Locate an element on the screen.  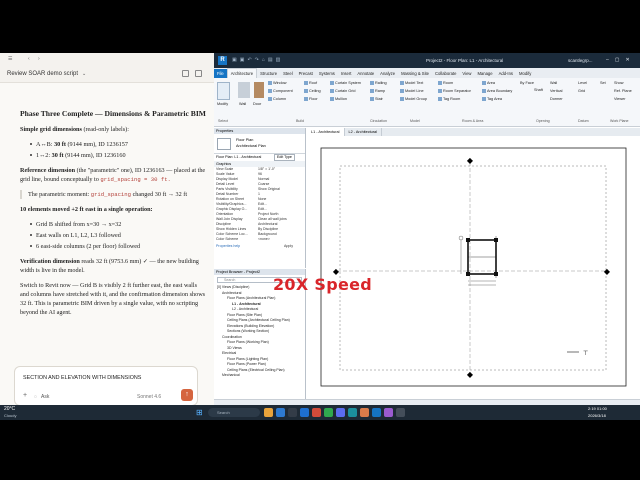
mullion-label: Mullion is located at coordinates (341, 99).